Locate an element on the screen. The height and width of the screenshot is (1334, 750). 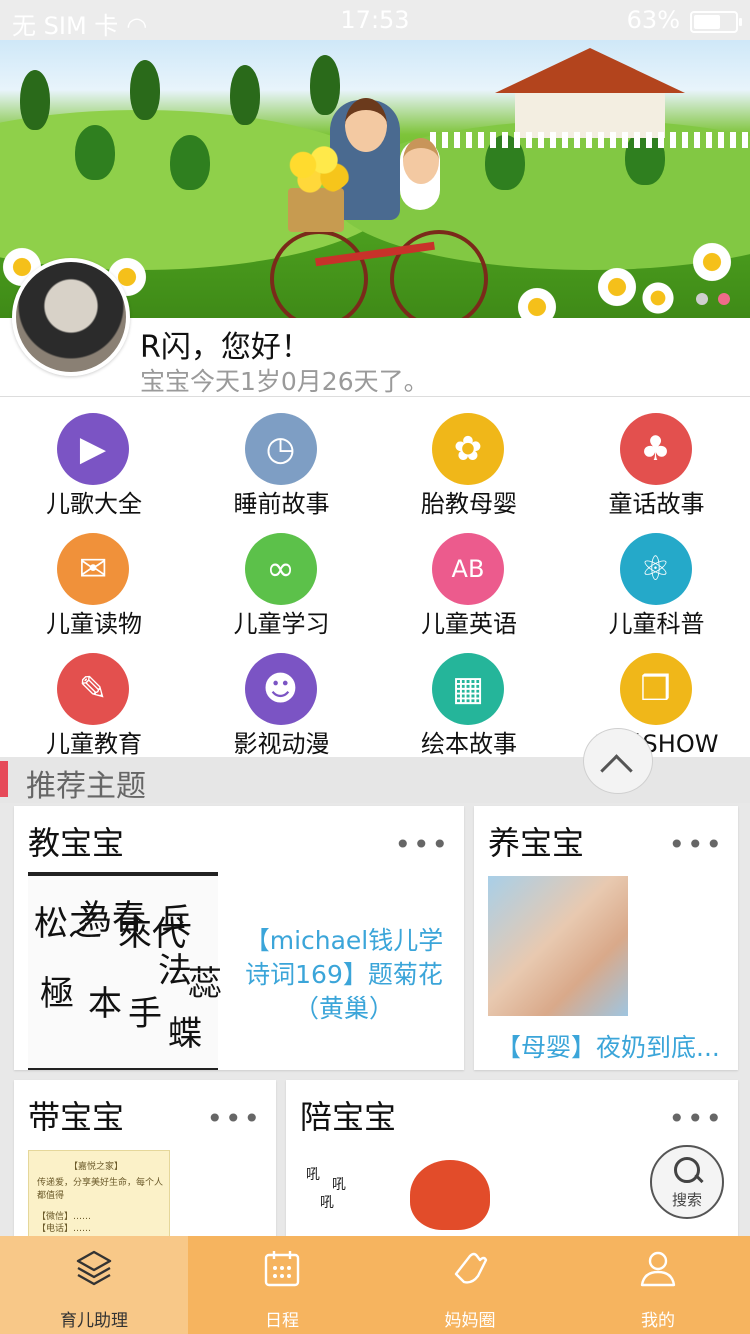
carousel-dot is located at coordinates (702, 299).